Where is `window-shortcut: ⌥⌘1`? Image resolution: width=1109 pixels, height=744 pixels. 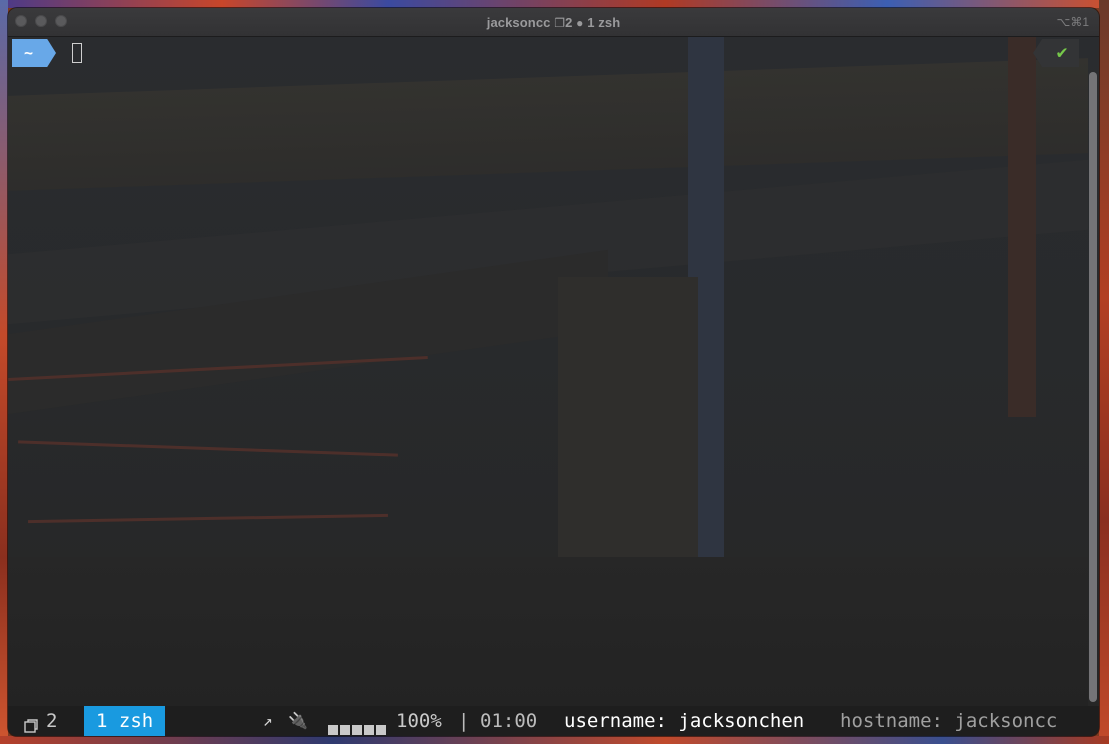 window-shortcut: ⌥⌘1 is located at coordinates (1072, 22).